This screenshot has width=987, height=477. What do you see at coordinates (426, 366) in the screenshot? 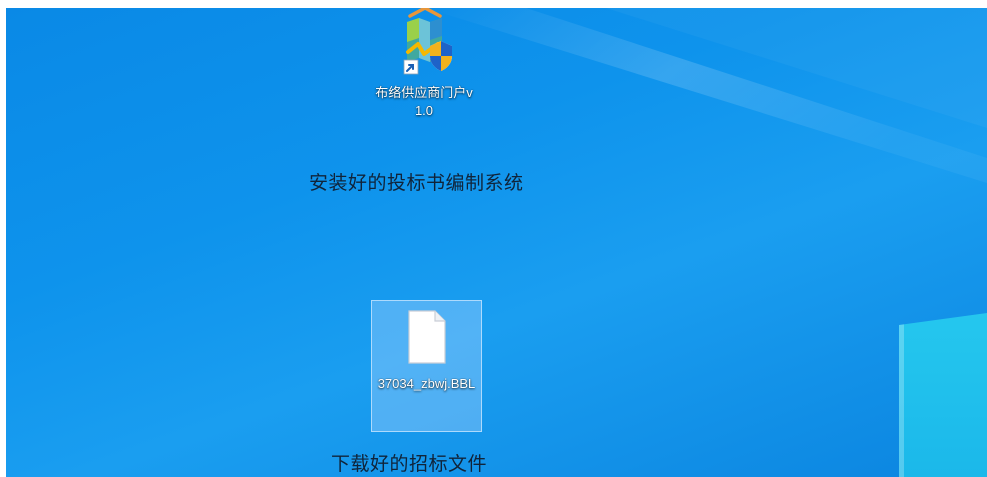
I see `desktop-icon-bbl-file: 37034_zbwj.BBL` at bounding box center [426, 366].